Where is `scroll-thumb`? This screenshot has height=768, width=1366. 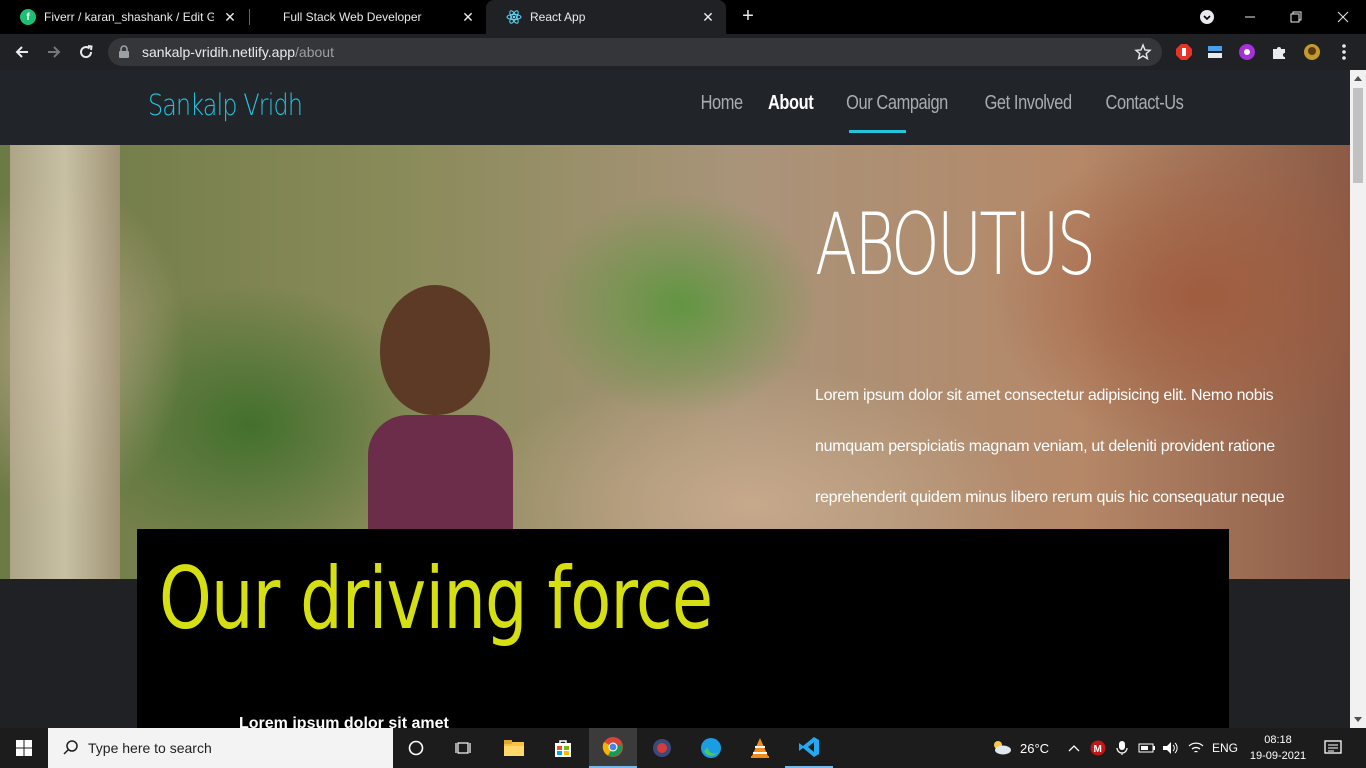 scroll-thumb is located at coordinates (1358, 135).